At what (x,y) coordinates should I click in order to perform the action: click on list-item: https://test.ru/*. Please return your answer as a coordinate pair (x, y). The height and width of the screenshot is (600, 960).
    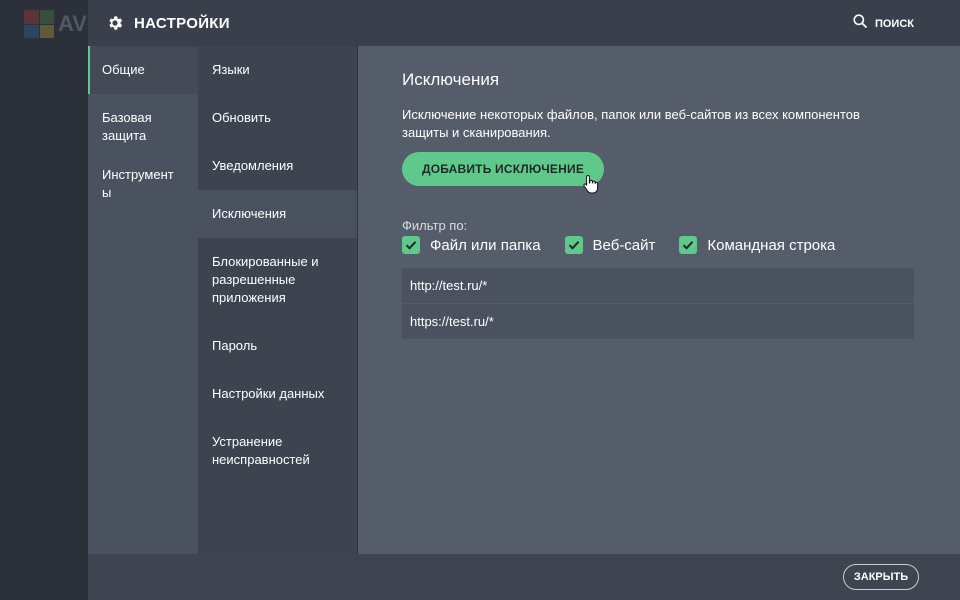
    Looking at the image, I should click on (658, 322).